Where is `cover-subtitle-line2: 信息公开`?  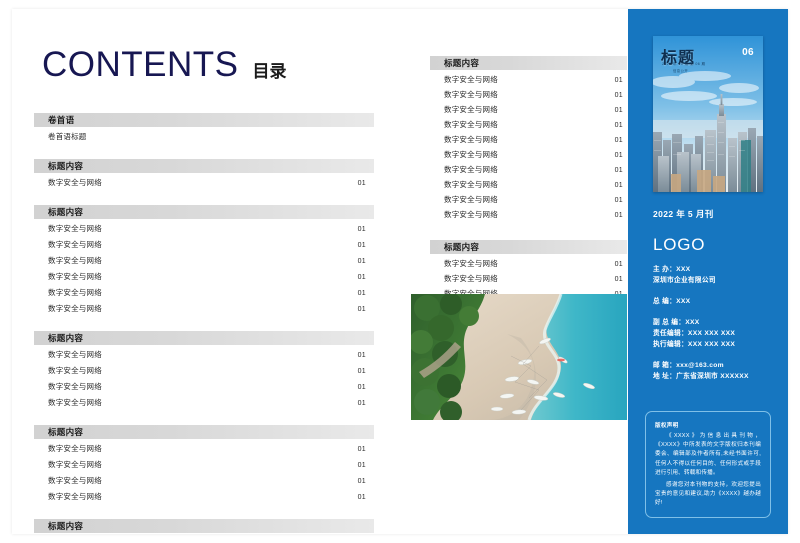 cover-subtitle-line2: 信息公开 is located at coordinates (681, 71).